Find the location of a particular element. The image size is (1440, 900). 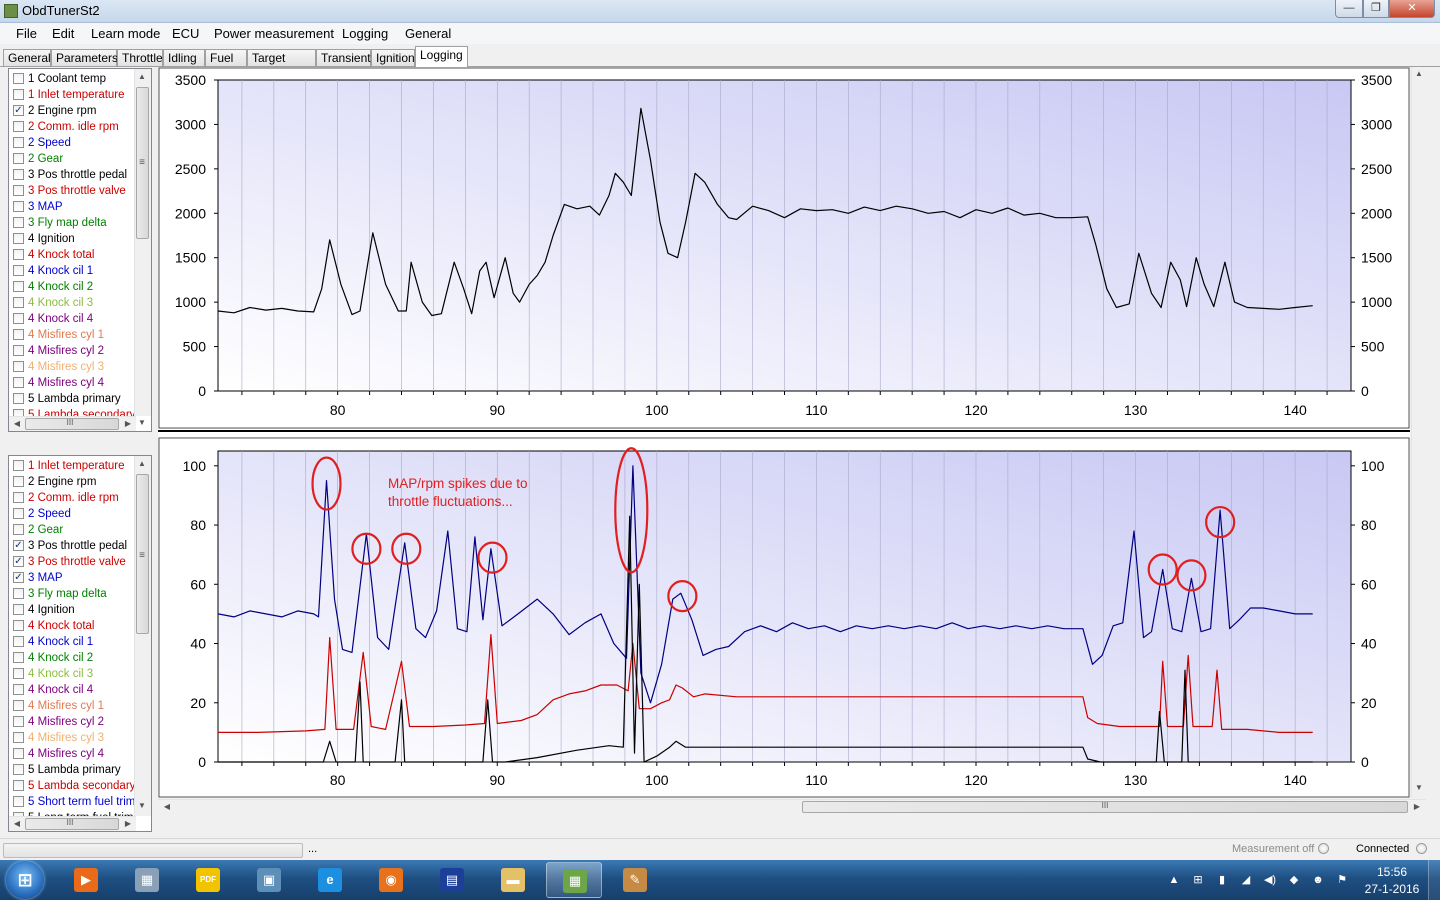

tray-icon: ☻ is located at coordinates (1318, 880).